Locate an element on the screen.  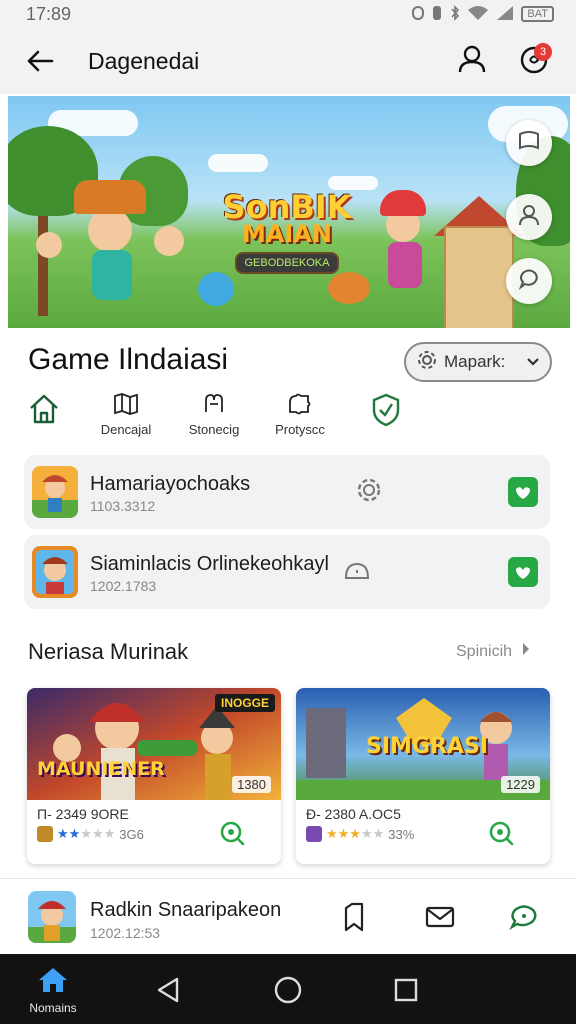
controller-icon is located at coordinates (214, 406).